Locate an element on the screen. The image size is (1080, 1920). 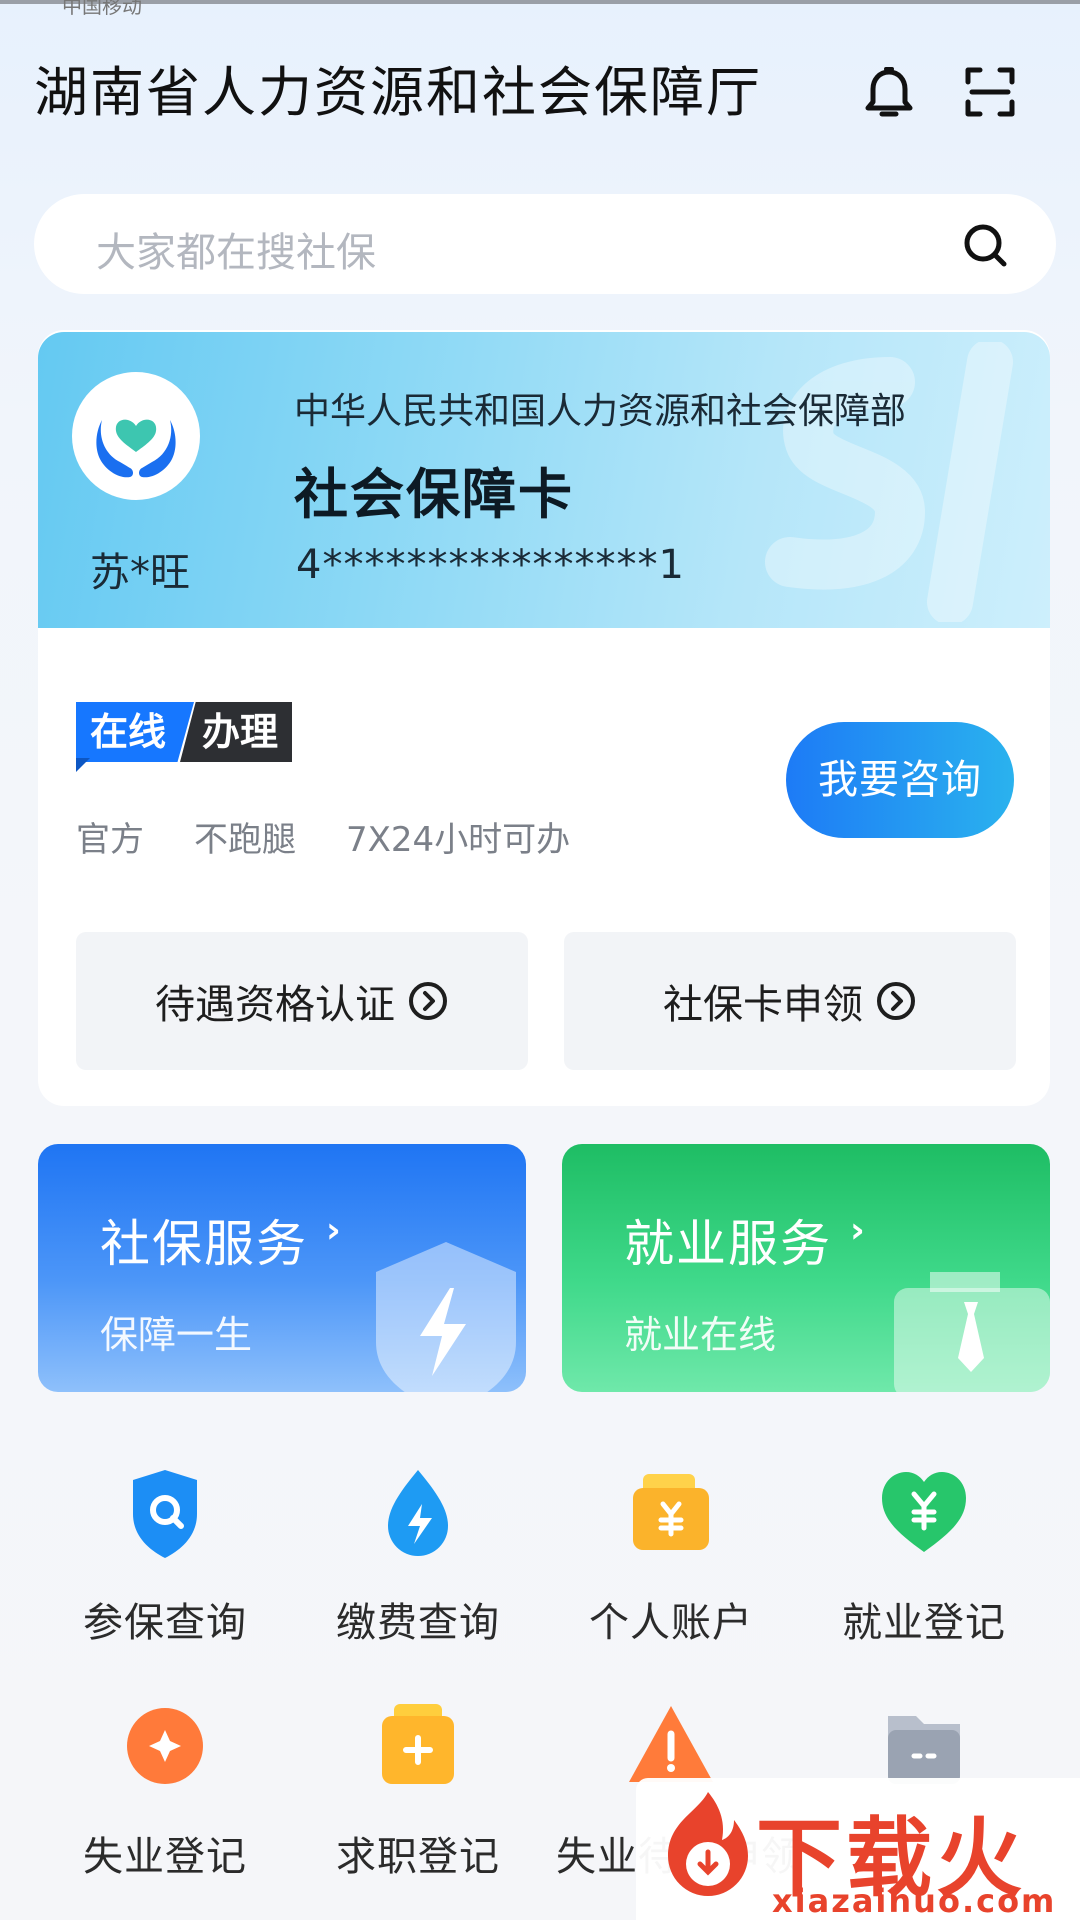
grid-label: 缴费查询 is located at coordinates (418, 1623).